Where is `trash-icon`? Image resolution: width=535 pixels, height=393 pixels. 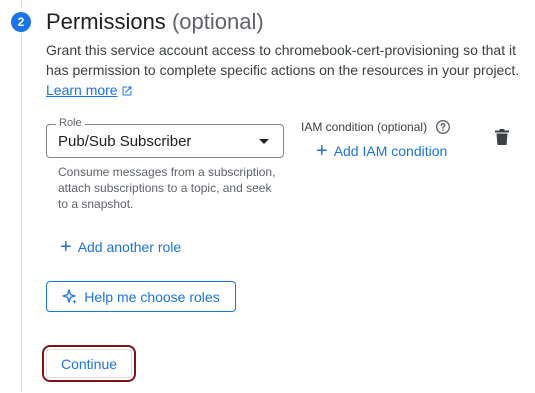 trash-icon is located at coordinates (502, 137).